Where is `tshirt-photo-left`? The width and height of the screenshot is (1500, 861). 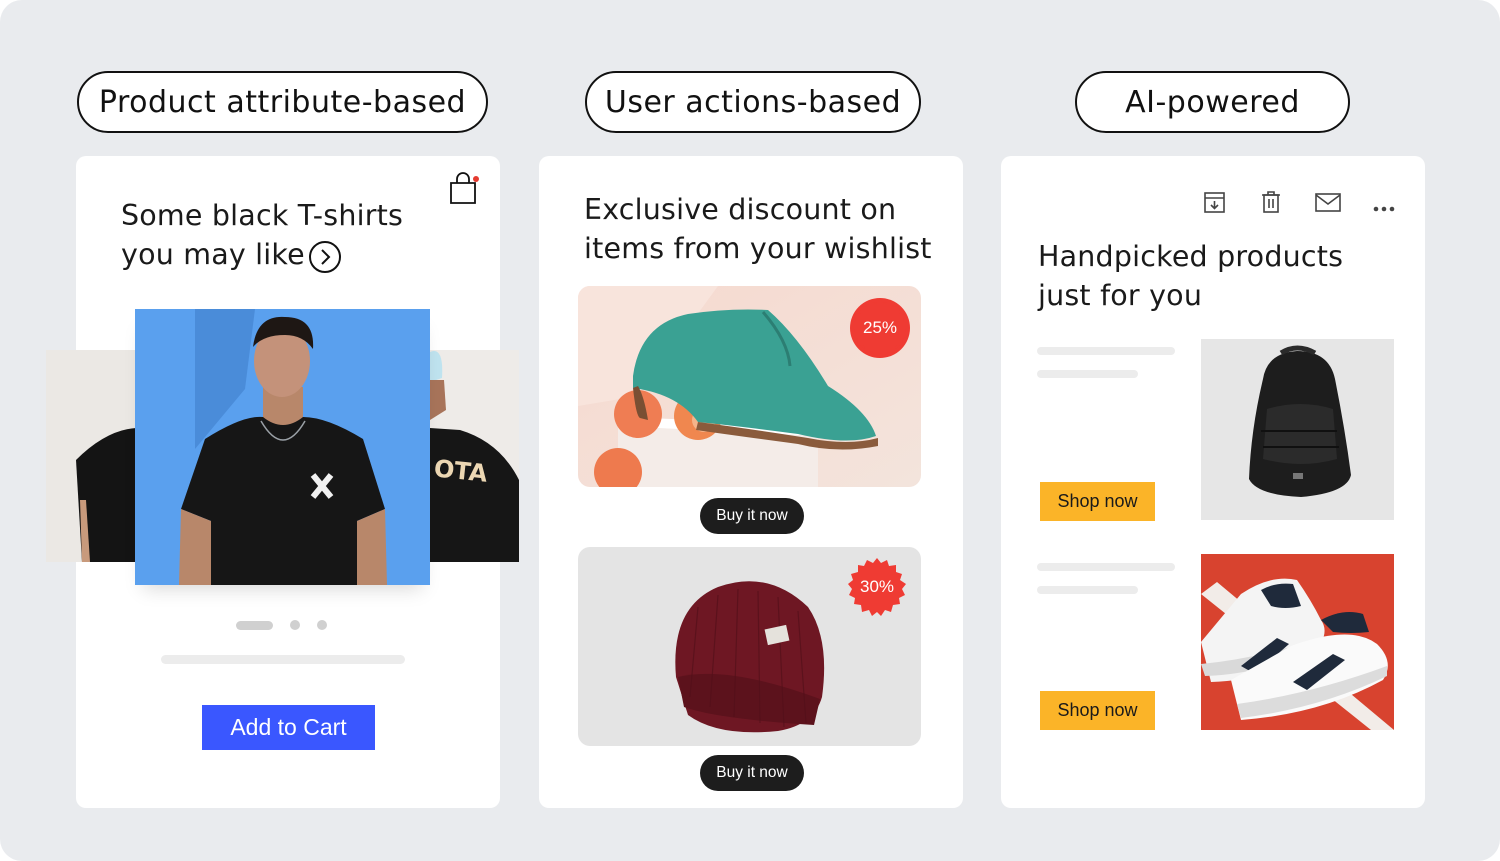 tshirt-photo-left is located at coordinates (91, 456).